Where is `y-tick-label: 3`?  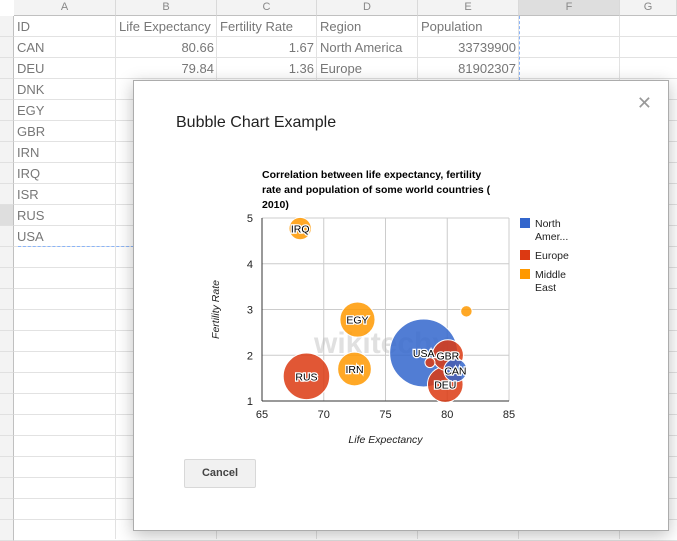 y-tick-label: 3 is located at coordinates (250, 311).